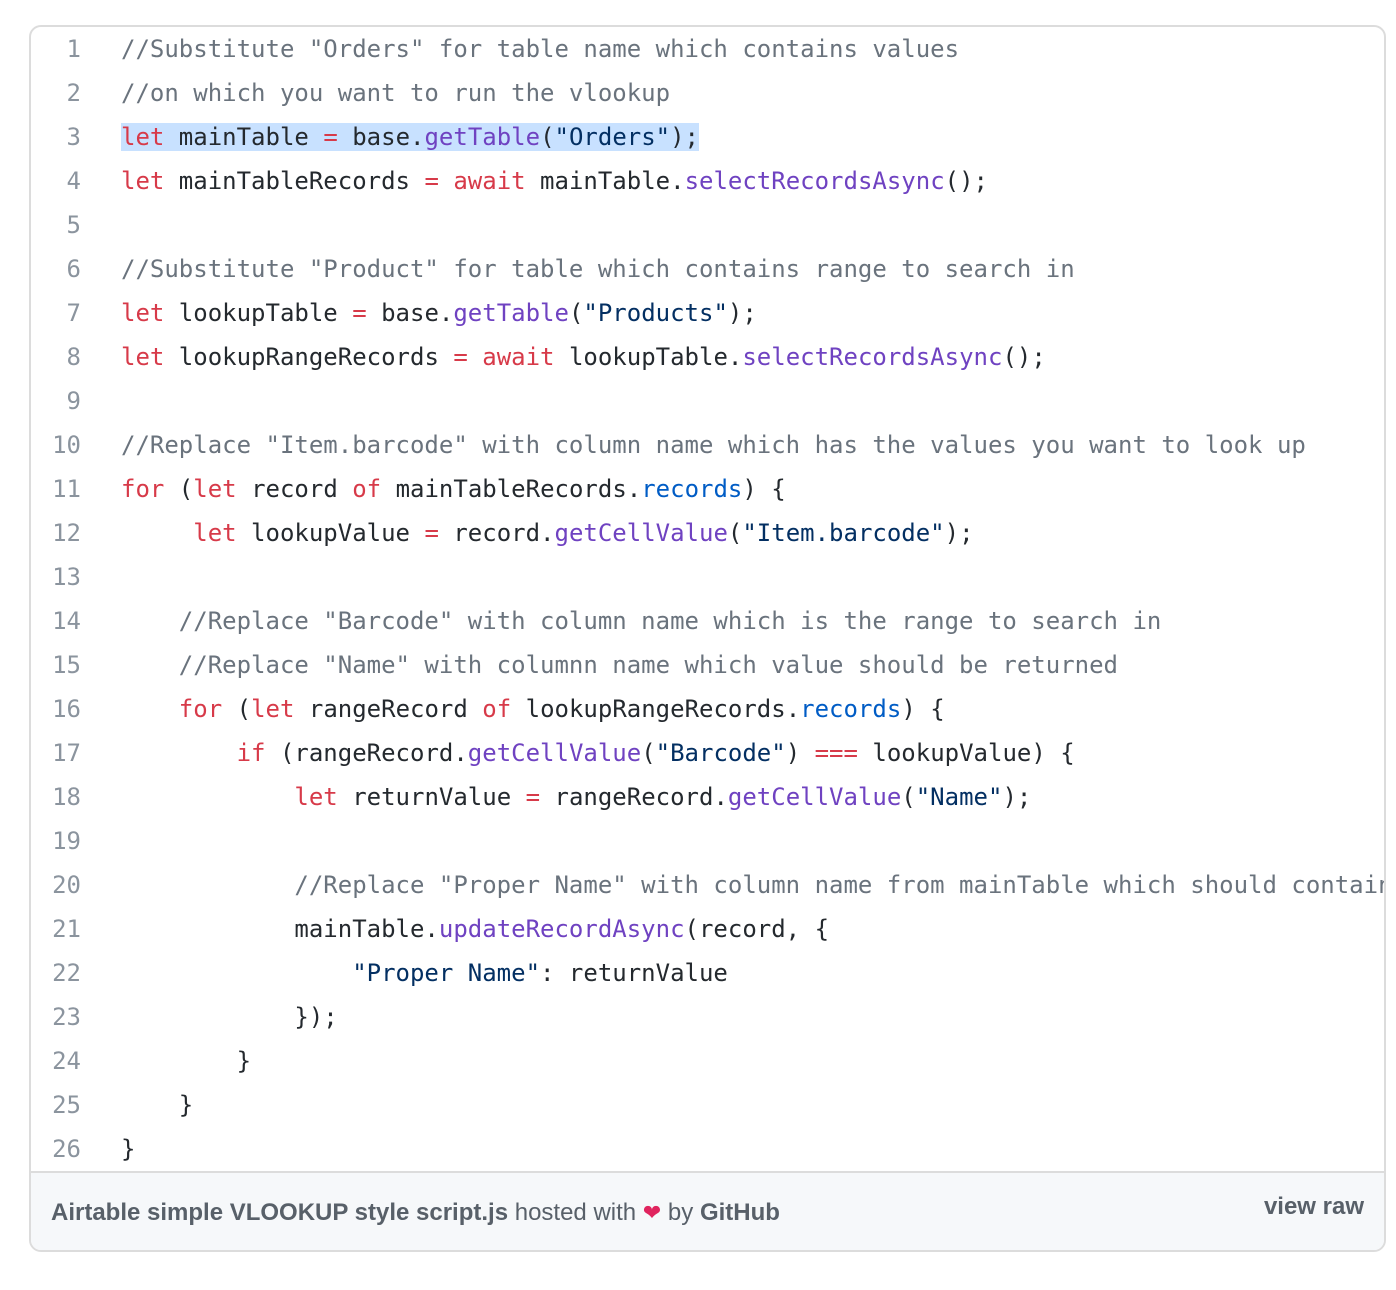 The image size is (1396, 1290). What do you see at coordinates (56, 1061) in the screenshot?
I see `line-number: 24` at bounding box center [56, 1061].